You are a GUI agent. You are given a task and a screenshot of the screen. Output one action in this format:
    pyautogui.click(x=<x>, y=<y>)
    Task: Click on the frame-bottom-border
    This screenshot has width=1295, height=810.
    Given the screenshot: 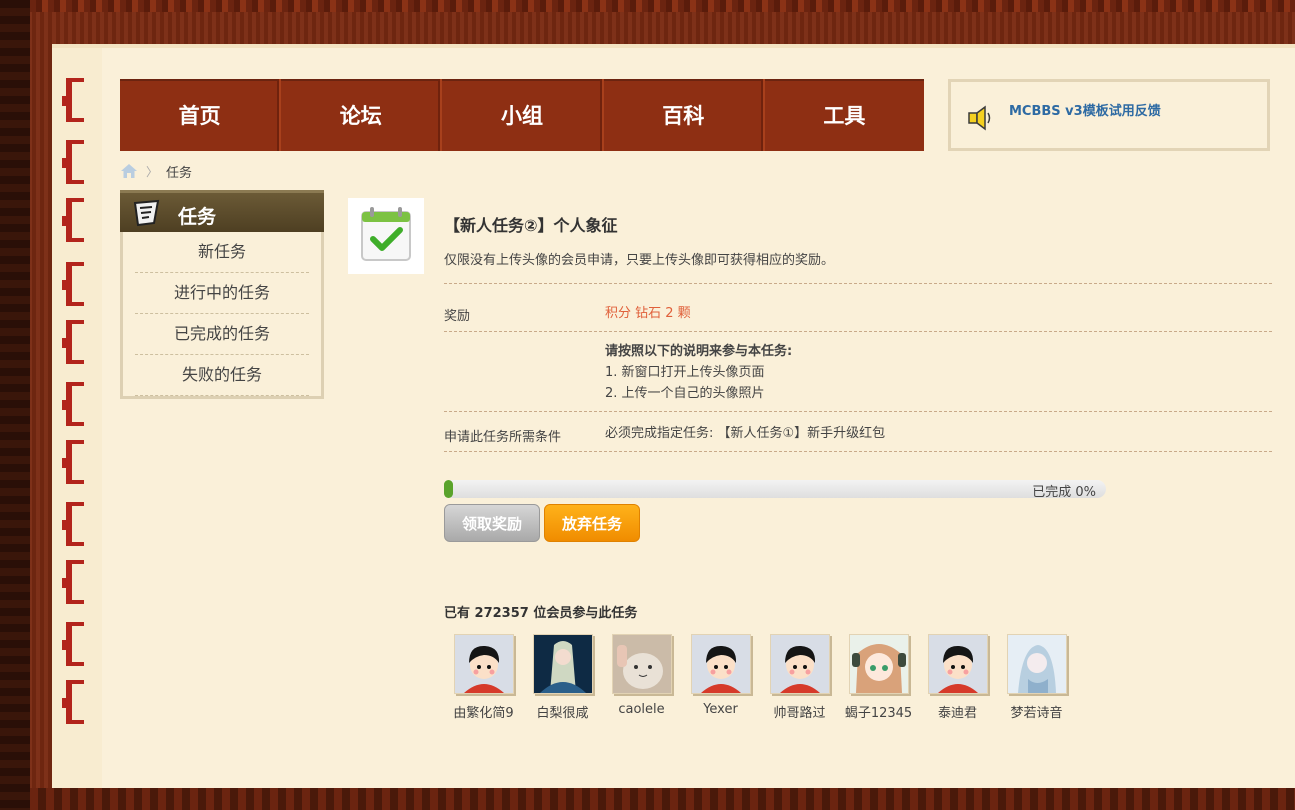 What is the action you would take?
    pyautogui.click(x=662, y=799)
    